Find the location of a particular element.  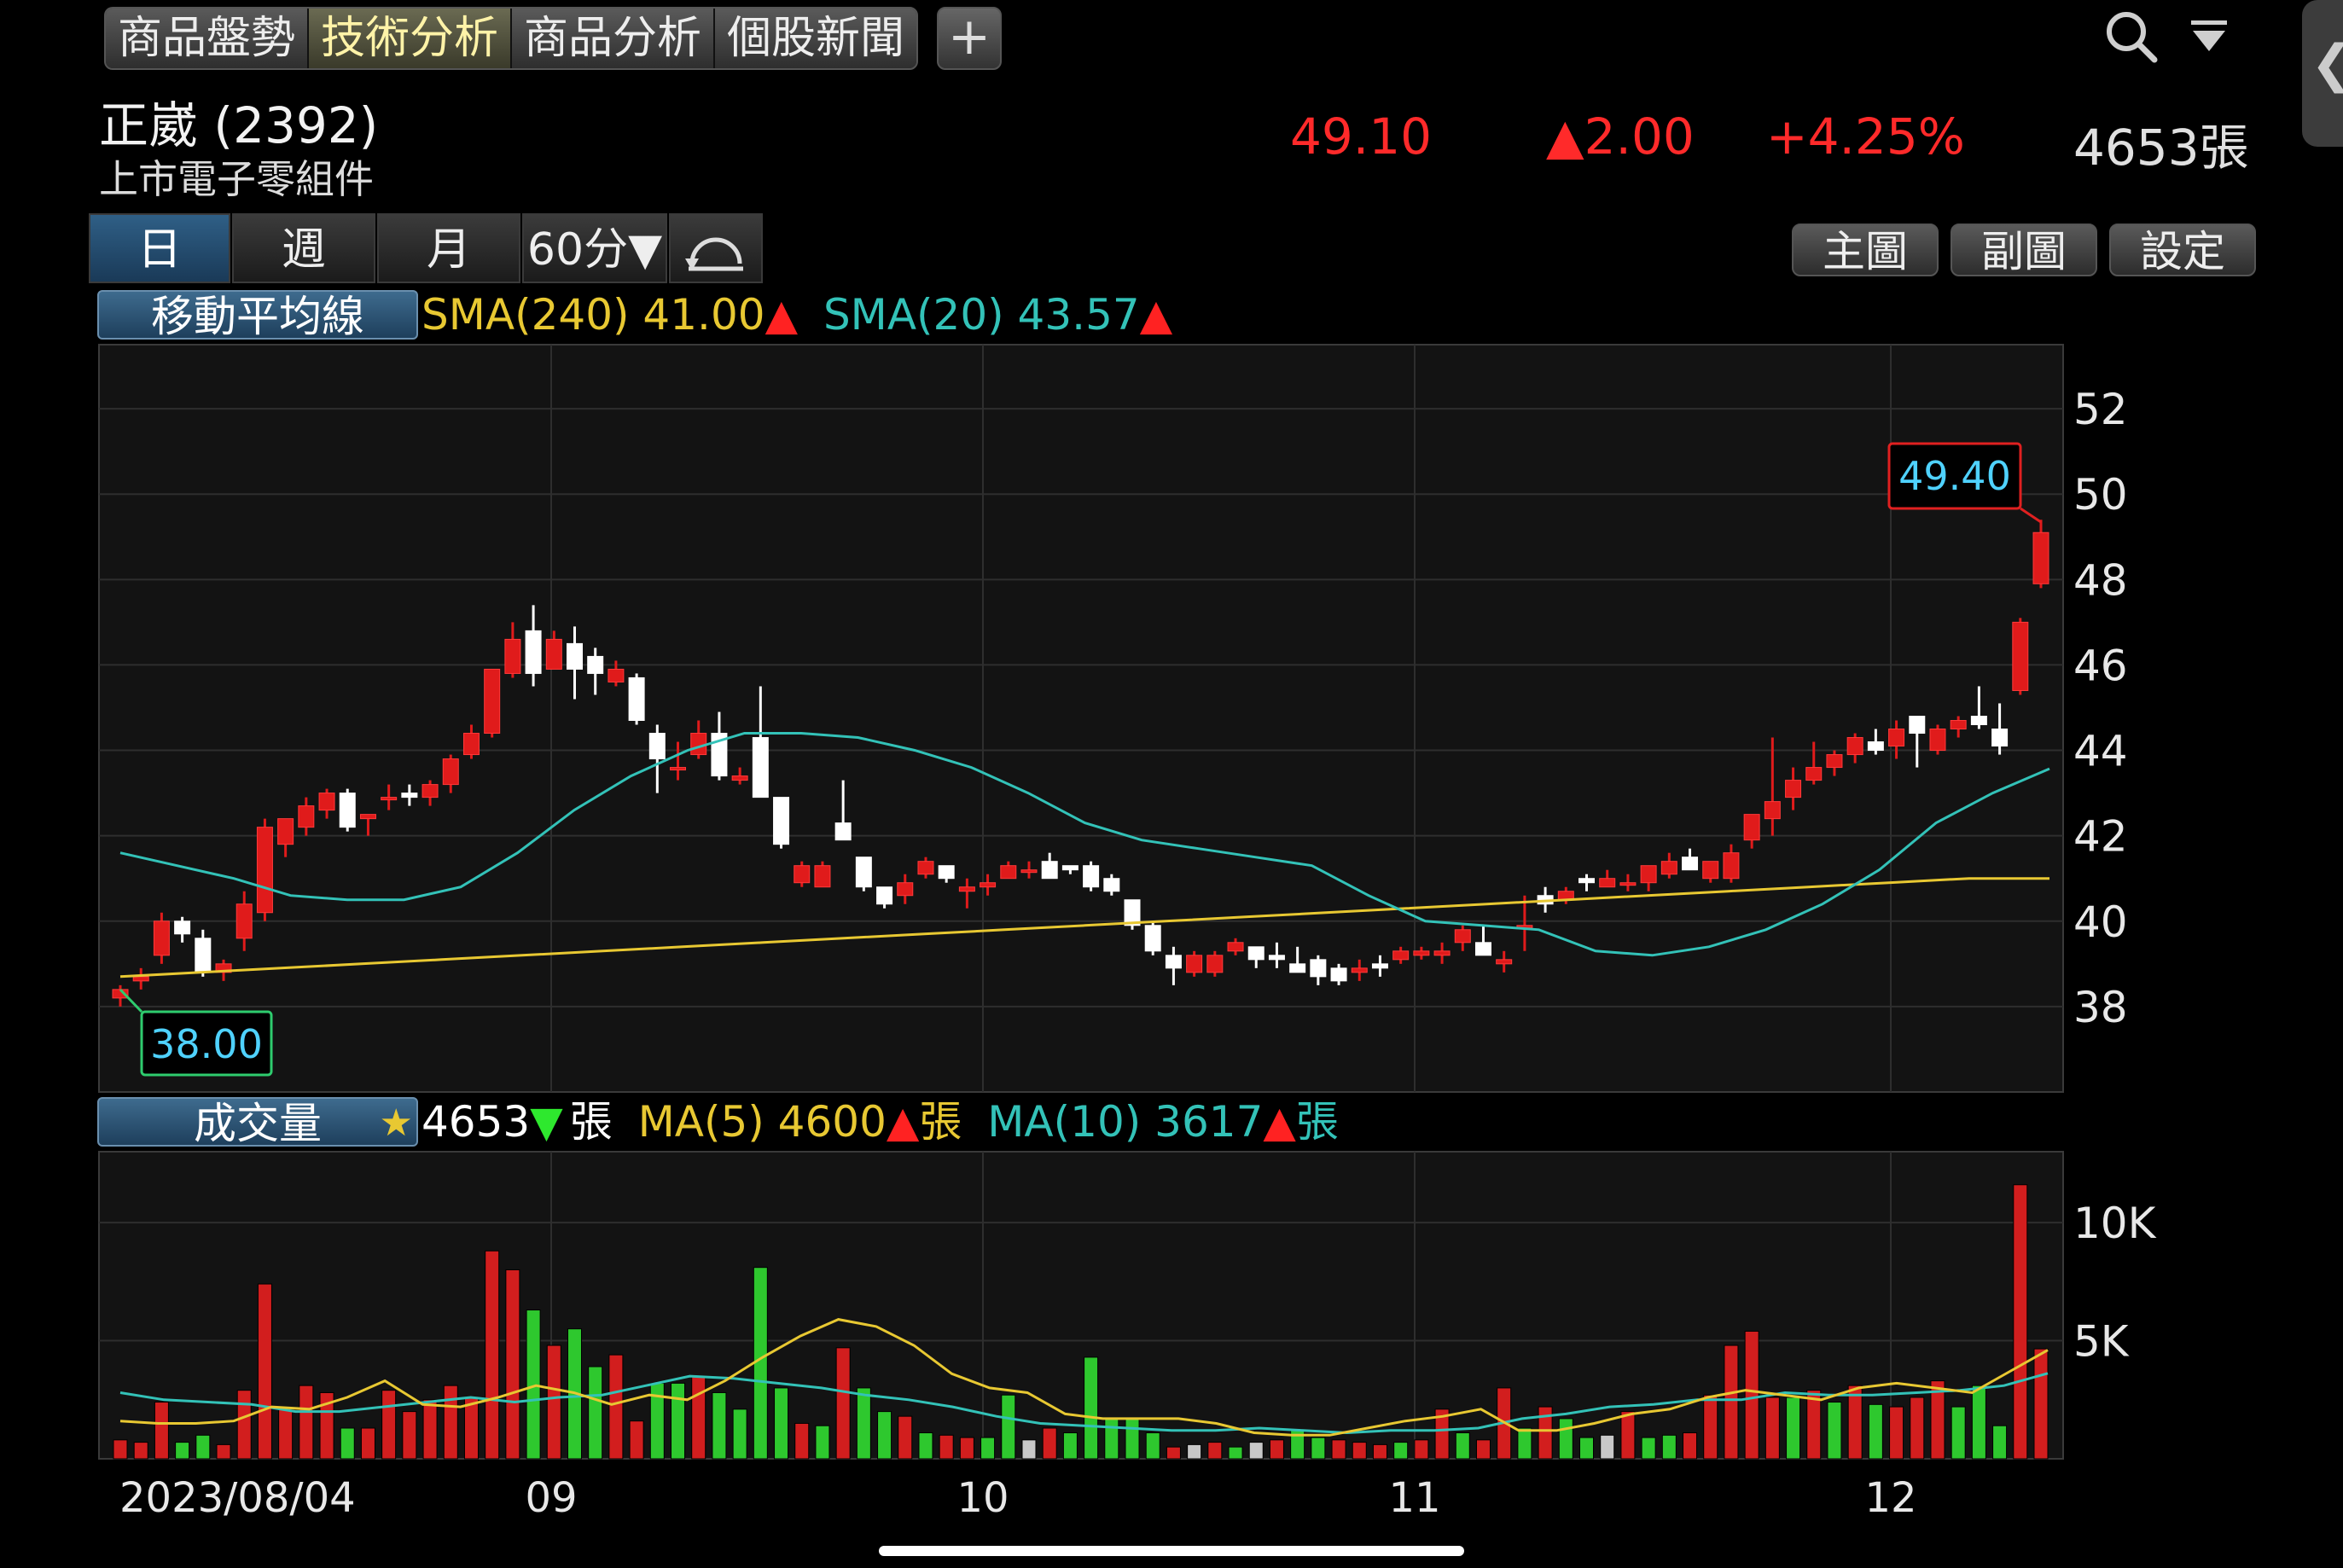

price-tick-label: 52 is located at coordinates (2101, 409).